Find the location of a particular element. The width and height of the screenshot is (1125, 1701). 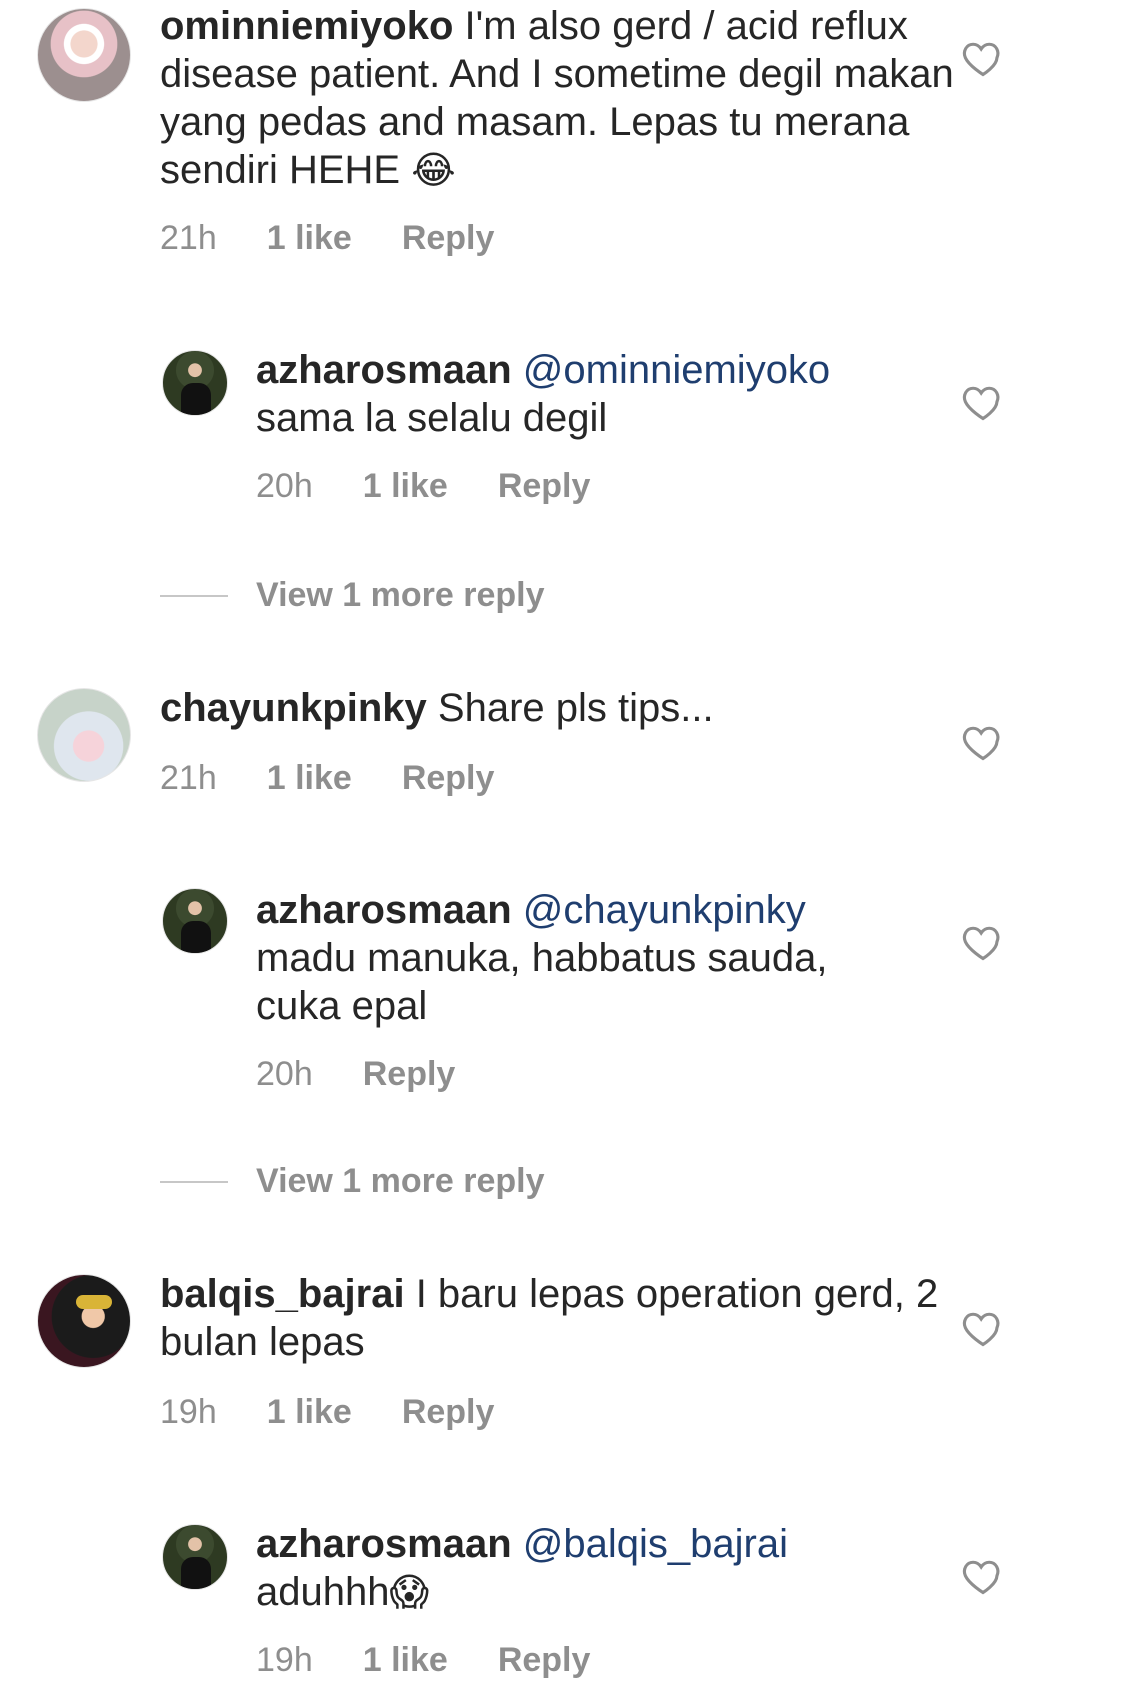

comment-username: chayunkpinky is located at coordinates (293, 708).